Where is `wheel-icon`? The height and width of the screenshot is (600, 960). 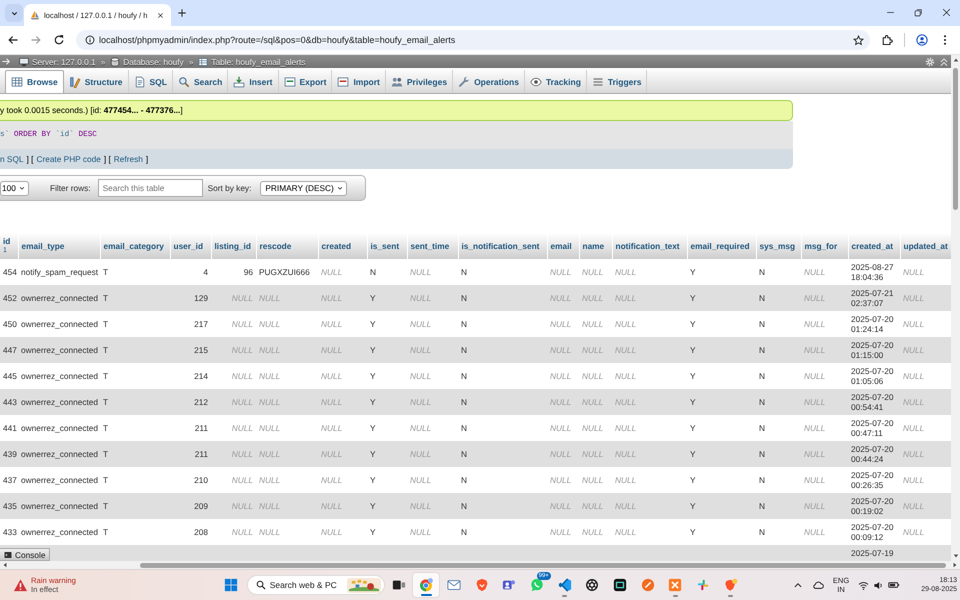
wheel-icon is located at coordinates (592, 585).